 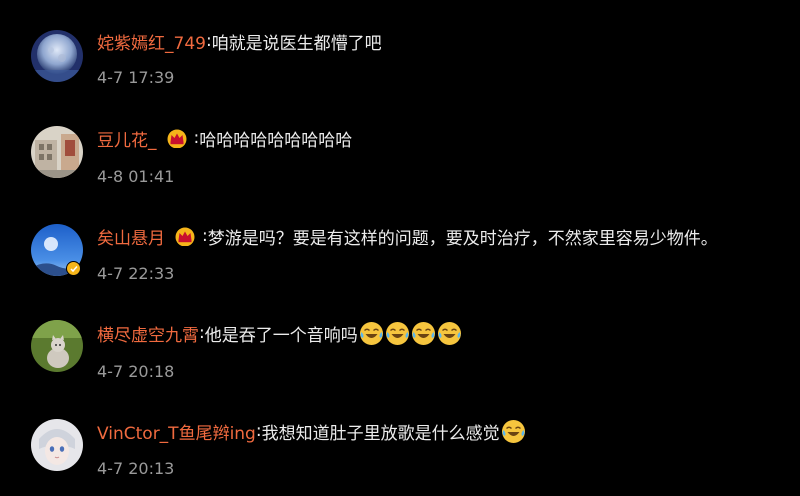 I want to click on comment-time: 4-7 20:13, so click(x=136, y=468).